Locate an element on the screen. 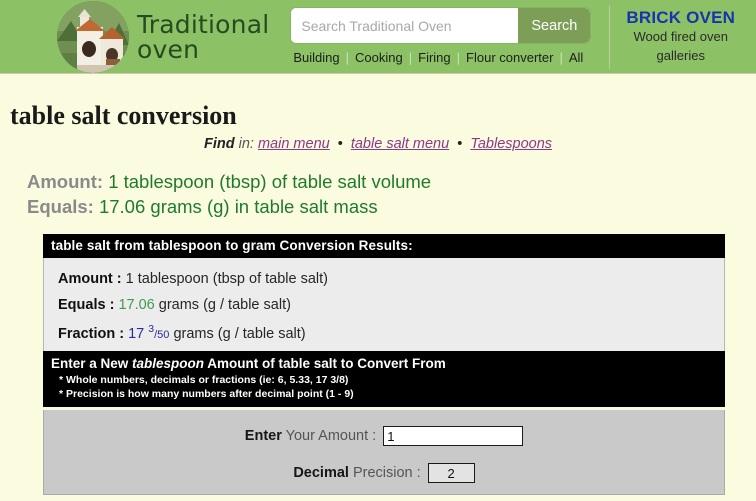 Image resolution: width=756 pixels, height=501 pixels. table-row: Equals : 17.06 grams (g / table salt) is located at coordinates (384, 305).